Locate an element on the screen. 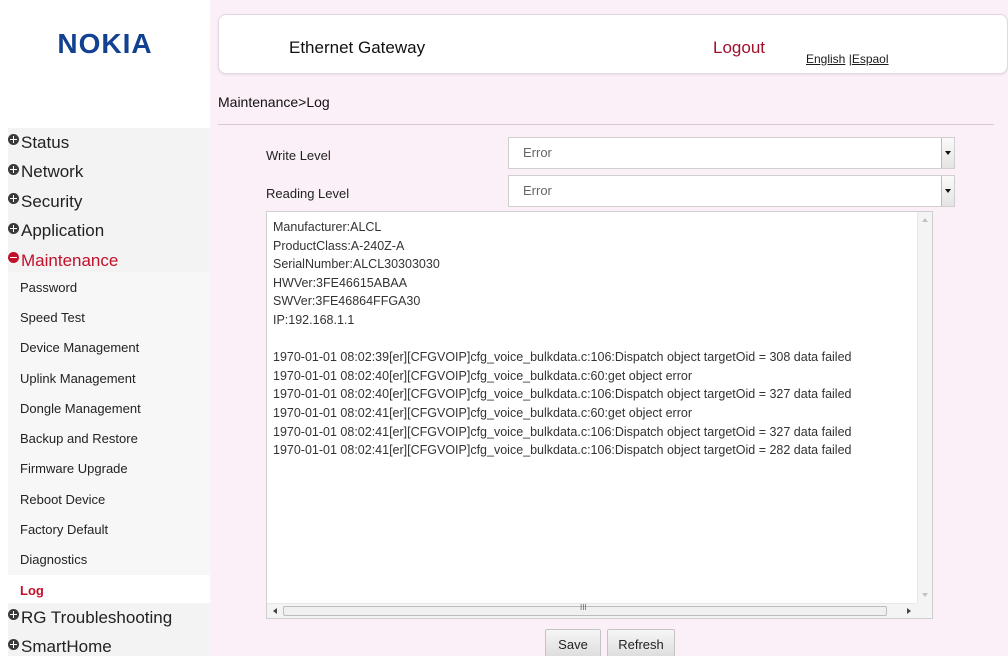 The height and width of the screenshot is (656, 1008). horizontal-scrollbar: III is located at coordinates (593, 610).